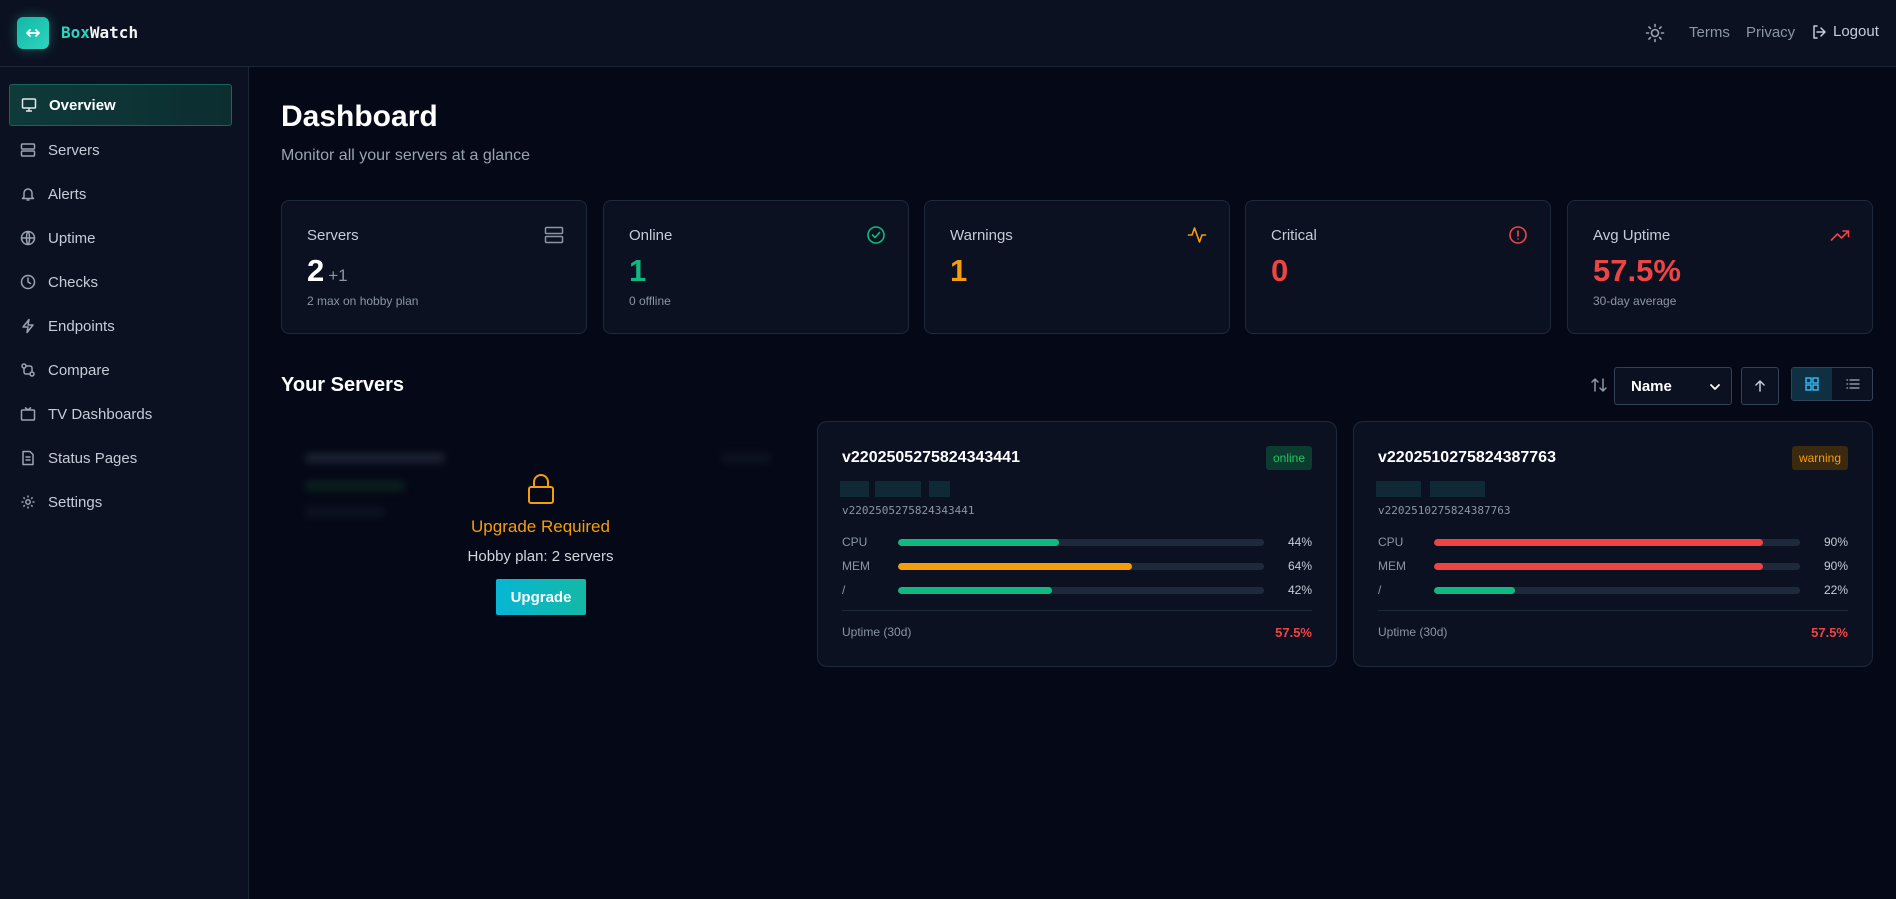  Describe the element at coordinates (651, 235) in the screenshot. I see `stat-label: Online` at that location.